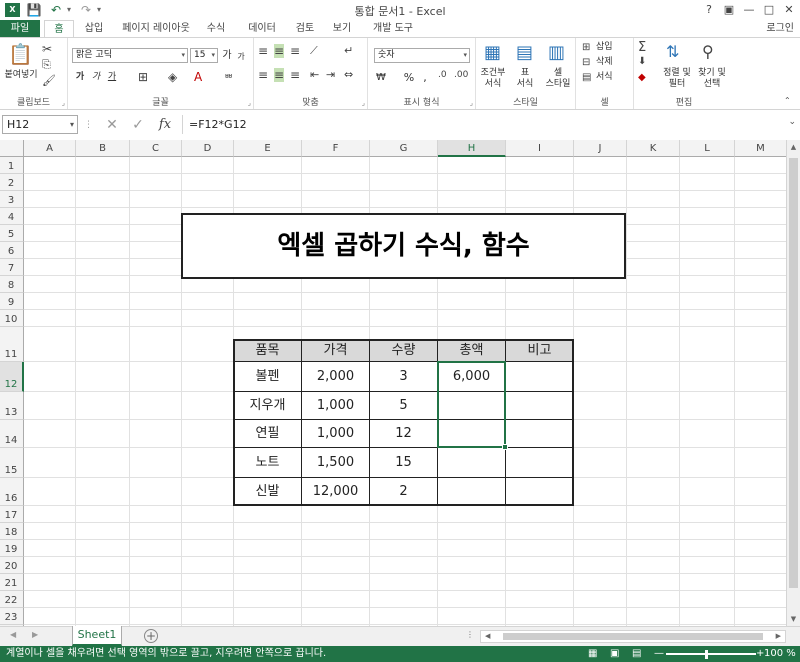  What do you see at coordinates (711, 654) in the screenshot?
I see `zoom-slider` at bounding box center [711, 654].